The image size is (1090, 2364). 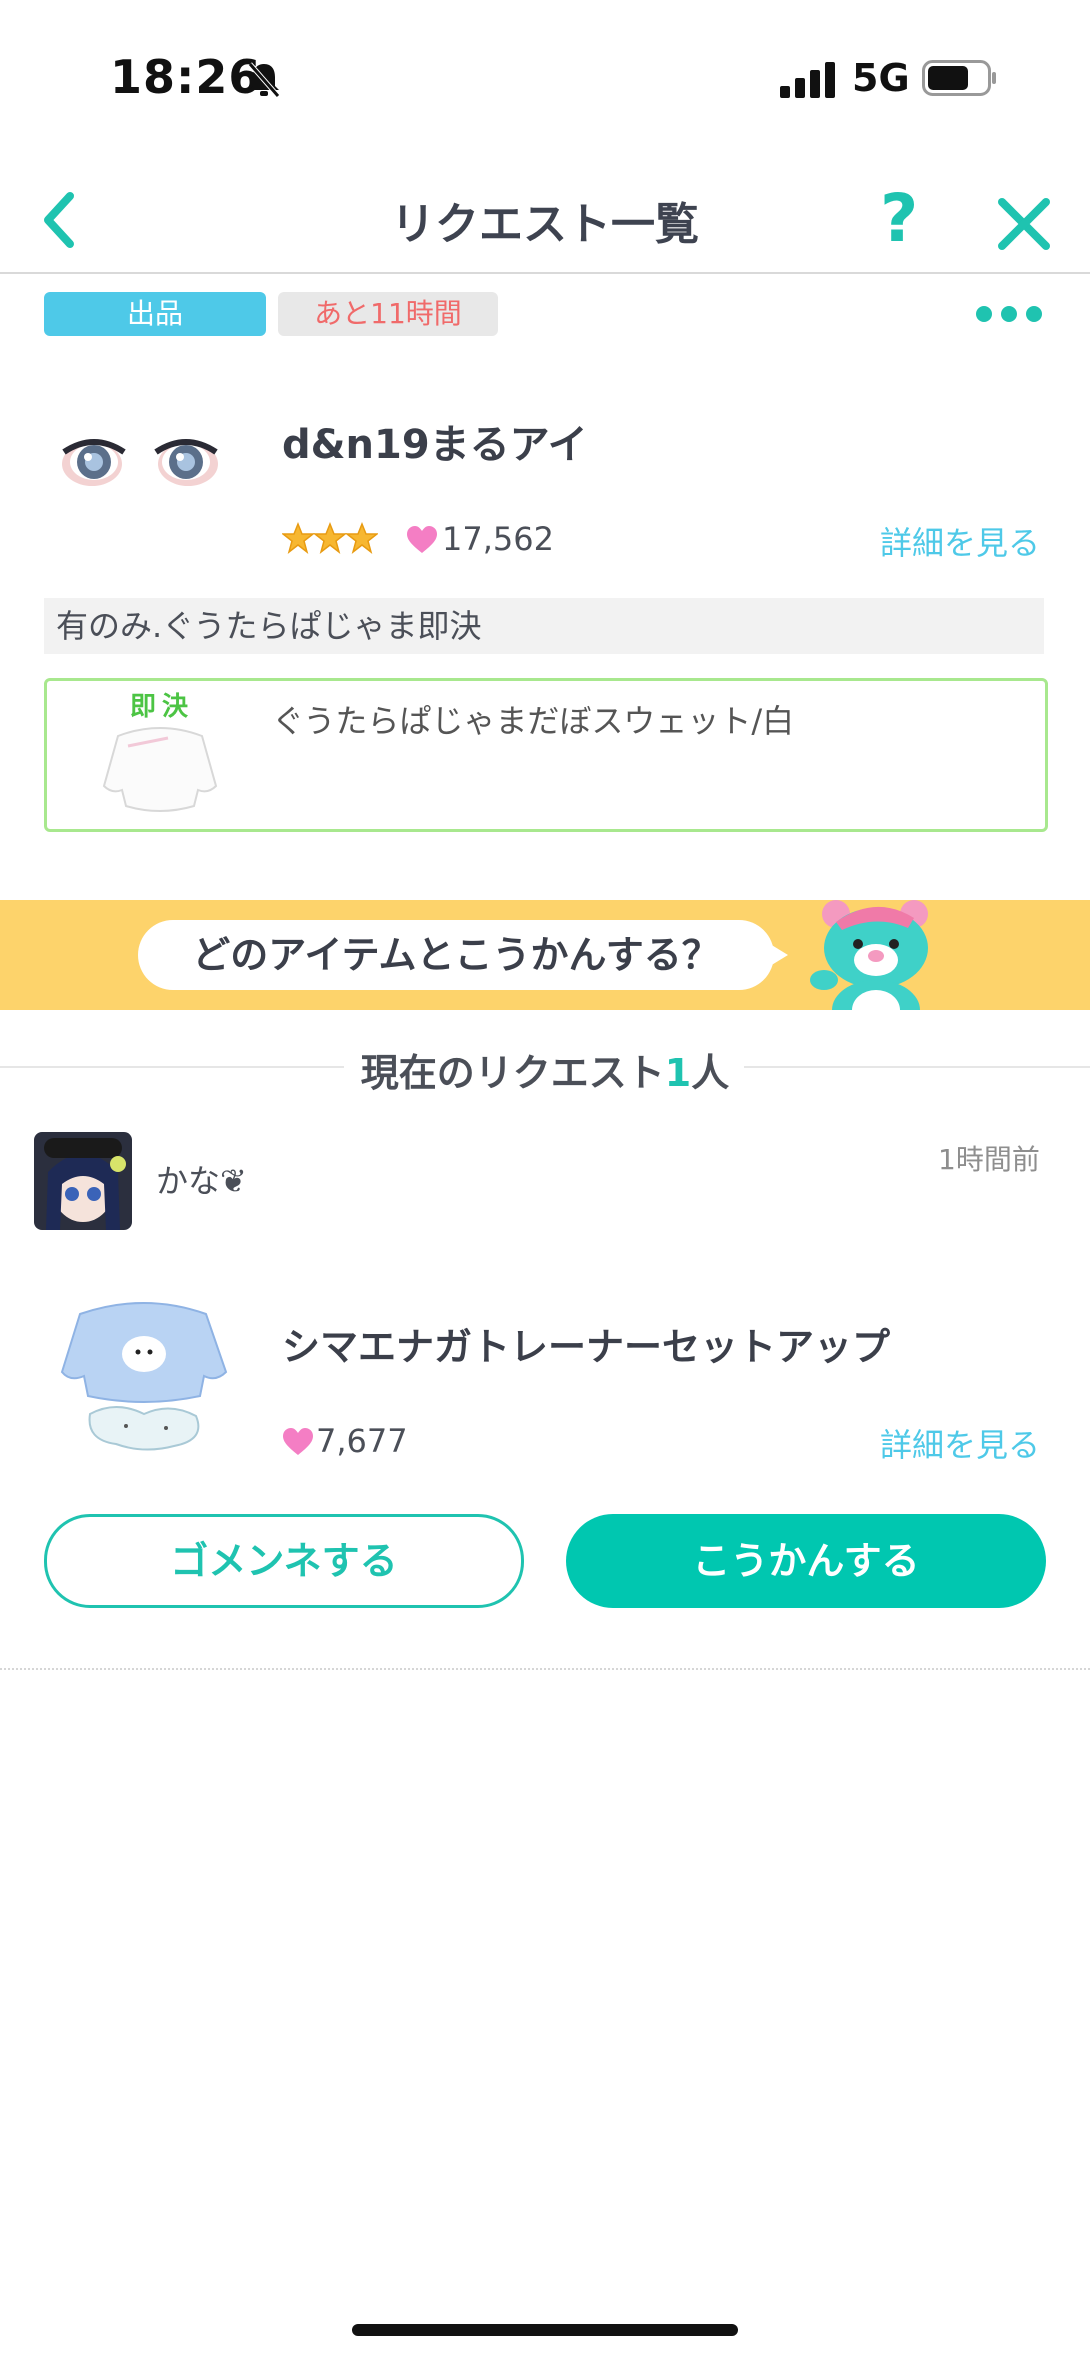 What do you see at coordinates (545, 1669) in the screenshot?
I see `list-end-divider` at bounding box center [545, 1669].